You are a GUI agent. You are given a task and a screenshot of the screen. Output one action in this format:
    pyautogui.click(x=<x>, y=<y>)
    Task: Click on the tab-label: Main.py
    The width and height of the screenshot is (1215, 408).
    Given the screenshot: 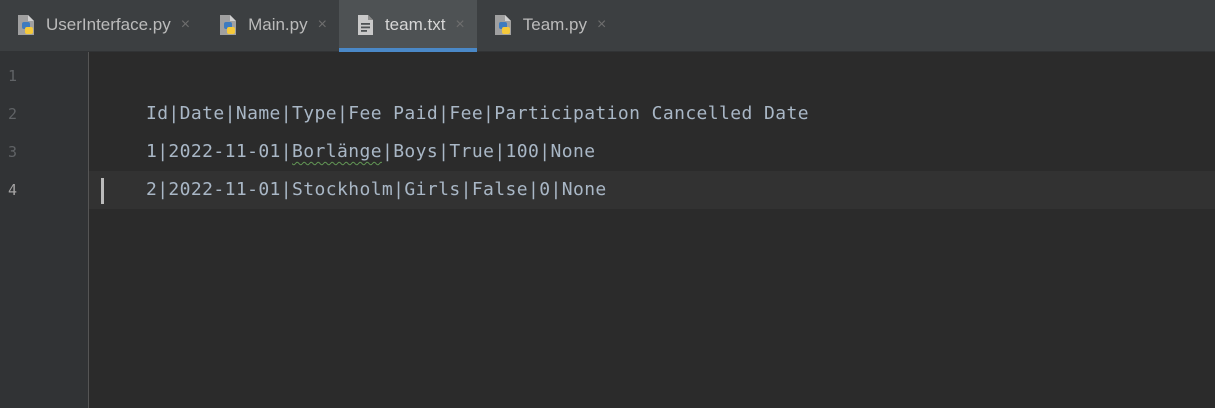 What is the action you would take?
    pyautogui.click(x=278, y=24)
    